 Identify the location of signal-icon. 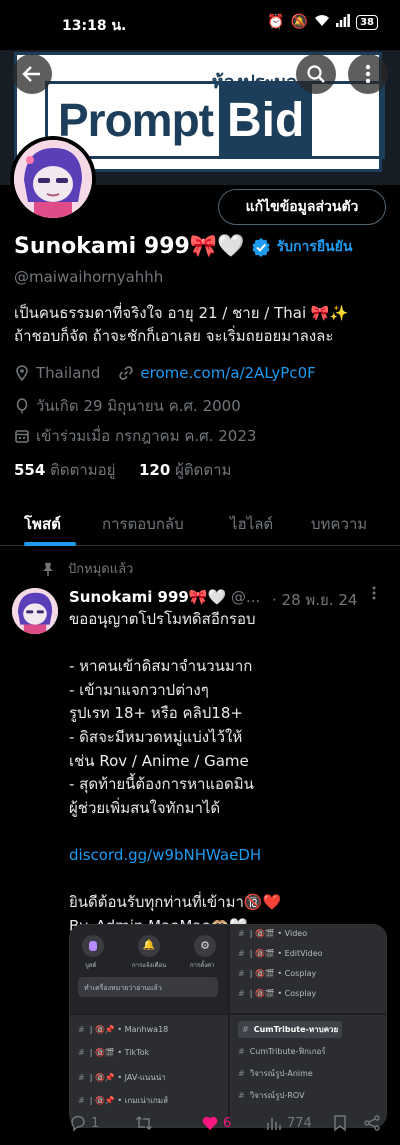
(343, 22).